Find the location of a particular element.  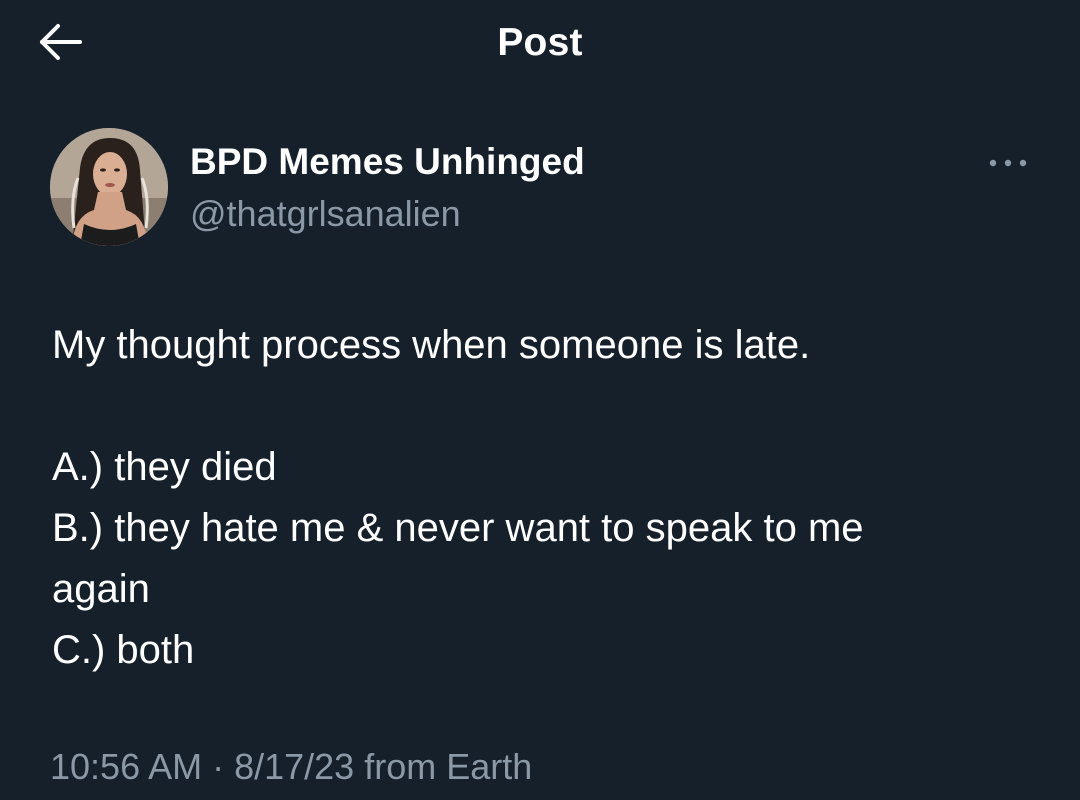

avatar is located at coordinates (109, 187).